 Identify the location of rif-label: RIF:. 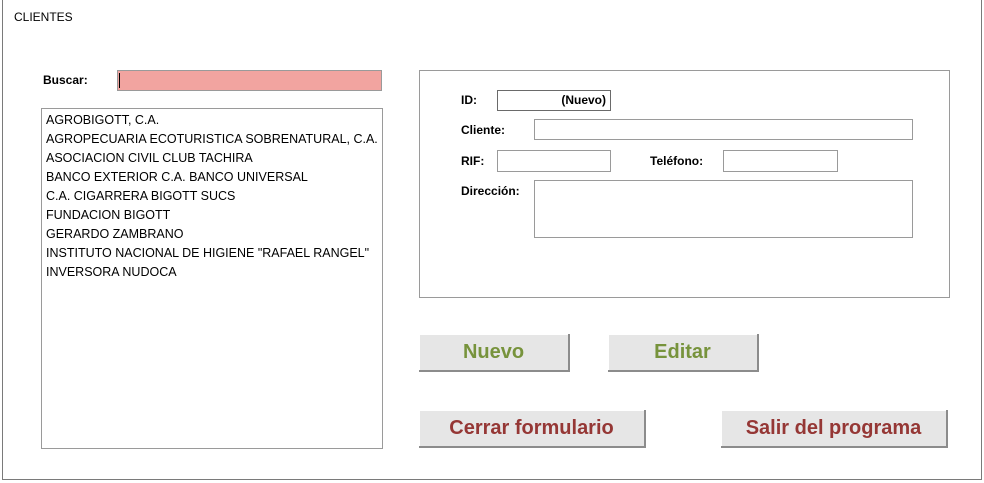
(473, 161).